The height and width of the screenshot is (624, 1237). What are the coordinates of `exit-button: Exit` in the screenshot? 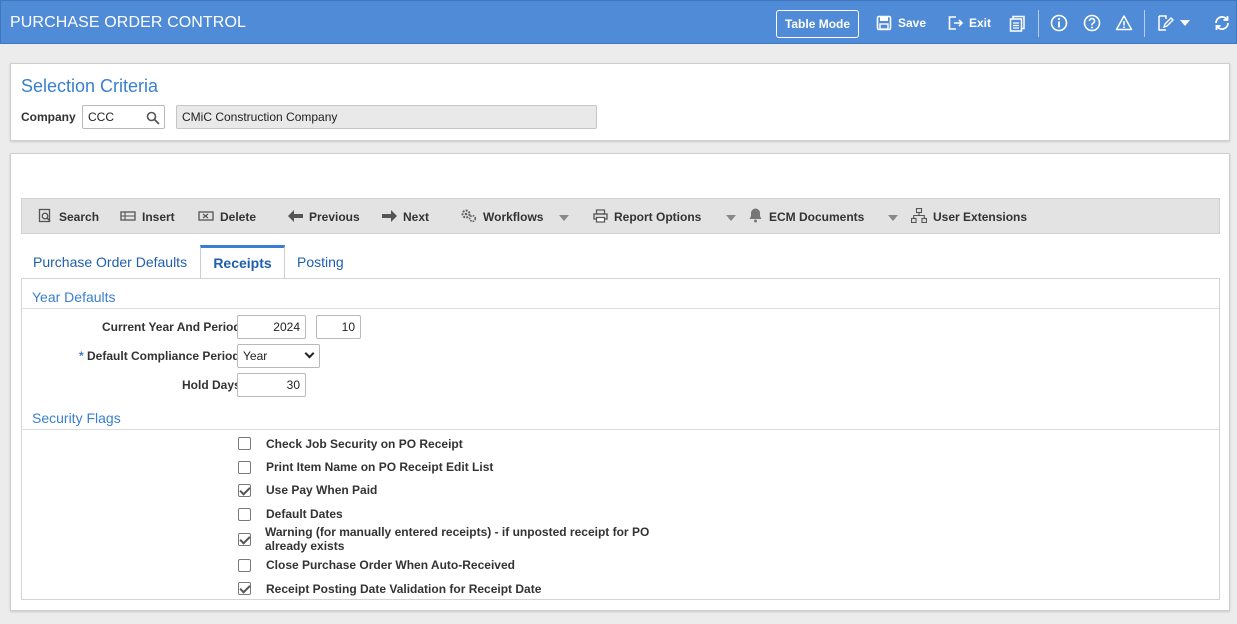 It's located at (969, 23).